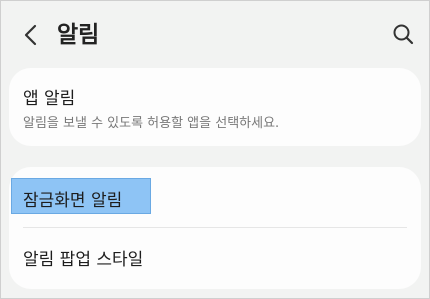  I want to click on search-icon, so click(403, 34).